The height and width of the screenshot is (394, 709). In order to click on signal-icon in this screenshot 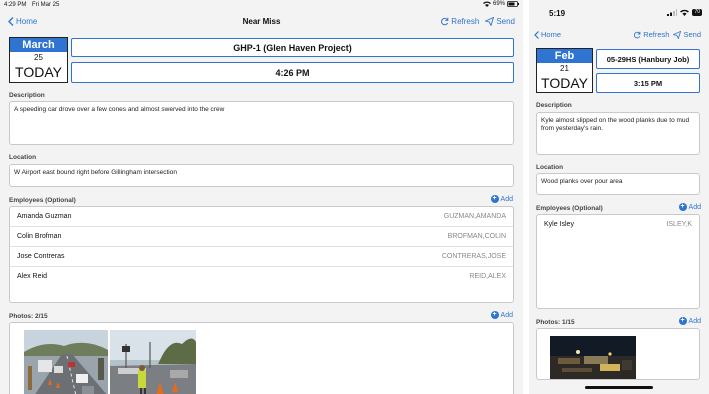, I will do `click(672, 12)`.